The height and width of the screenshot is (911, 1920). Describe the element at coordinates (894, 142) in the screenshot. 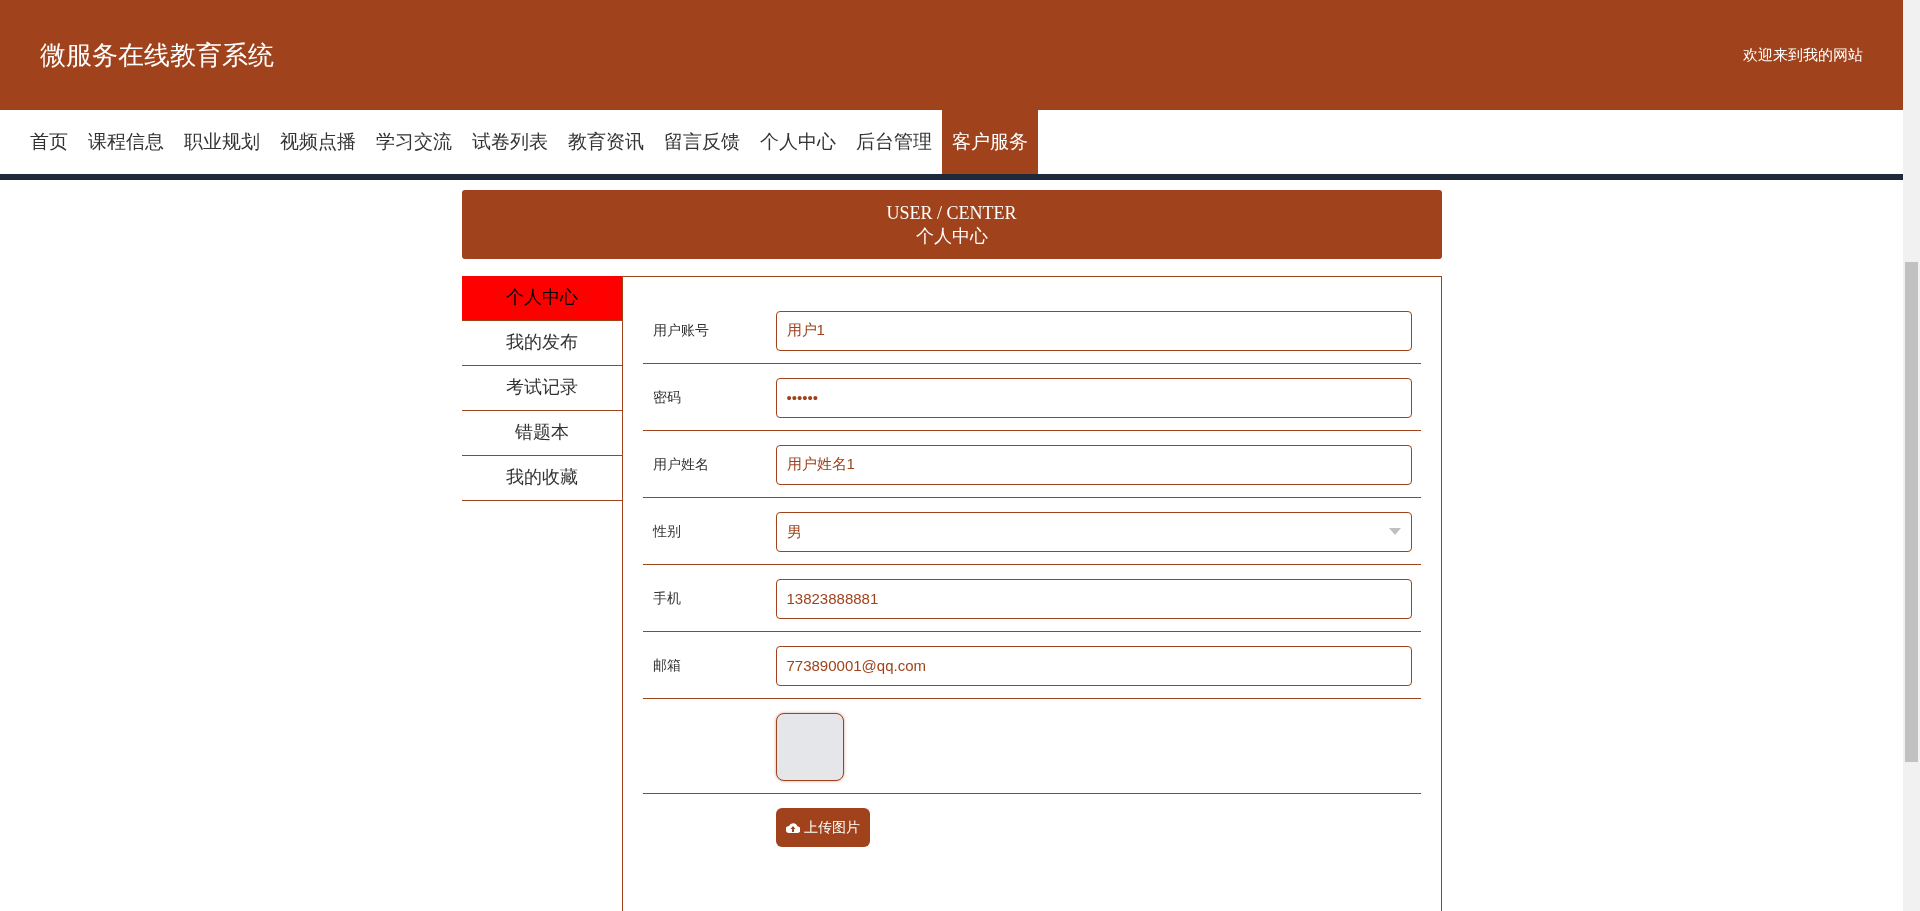

I see `nav-link: 后台管理` at that location.